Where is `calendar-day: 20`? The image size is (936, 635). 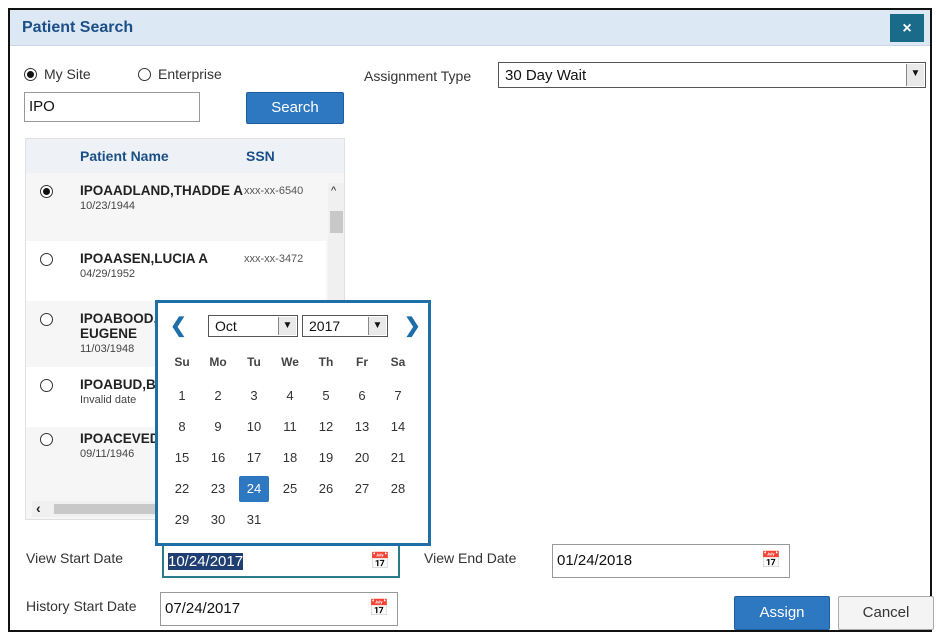 calendar-day: 20 is located at coordinates (362, 458).